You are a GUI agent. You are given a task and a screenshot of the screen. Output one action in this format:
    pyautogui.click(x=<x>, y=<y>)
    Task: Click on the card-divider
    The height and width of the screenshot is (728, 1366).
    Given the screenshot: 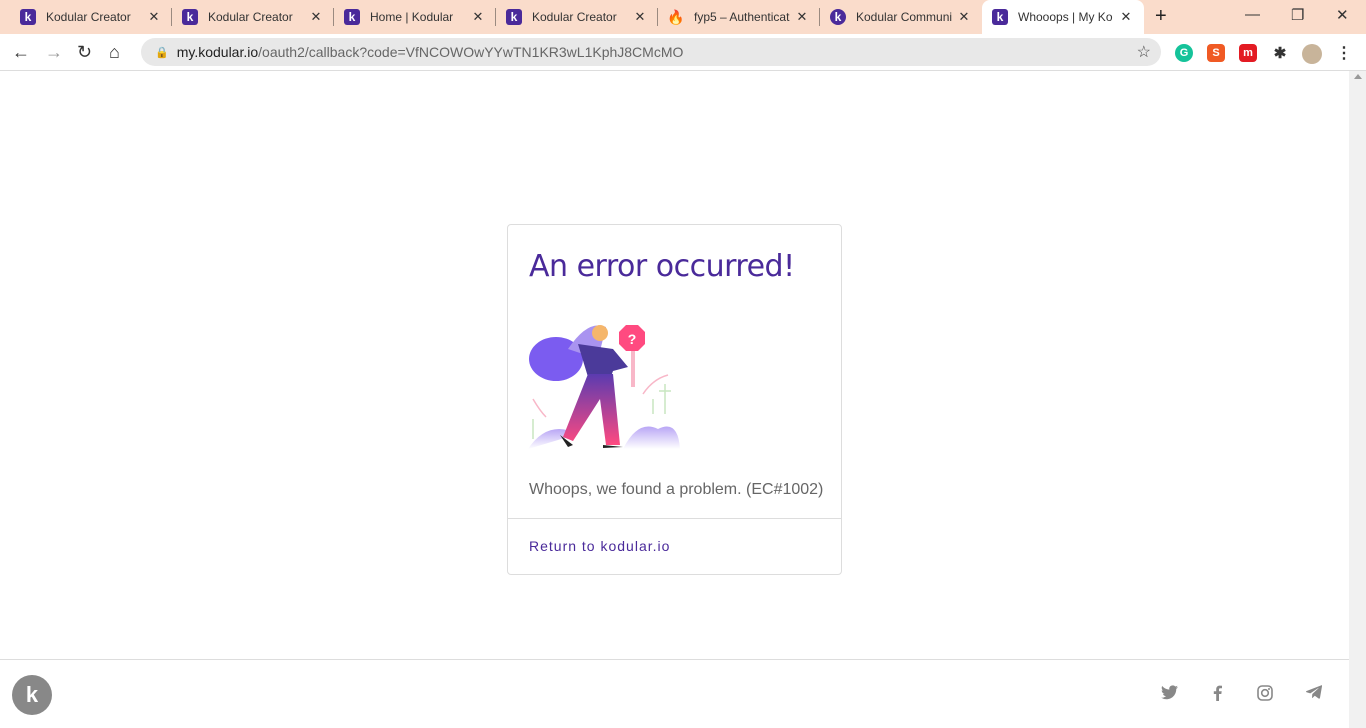 What is the action you would take?
    pyautogui.click(x=674, y=518)
    